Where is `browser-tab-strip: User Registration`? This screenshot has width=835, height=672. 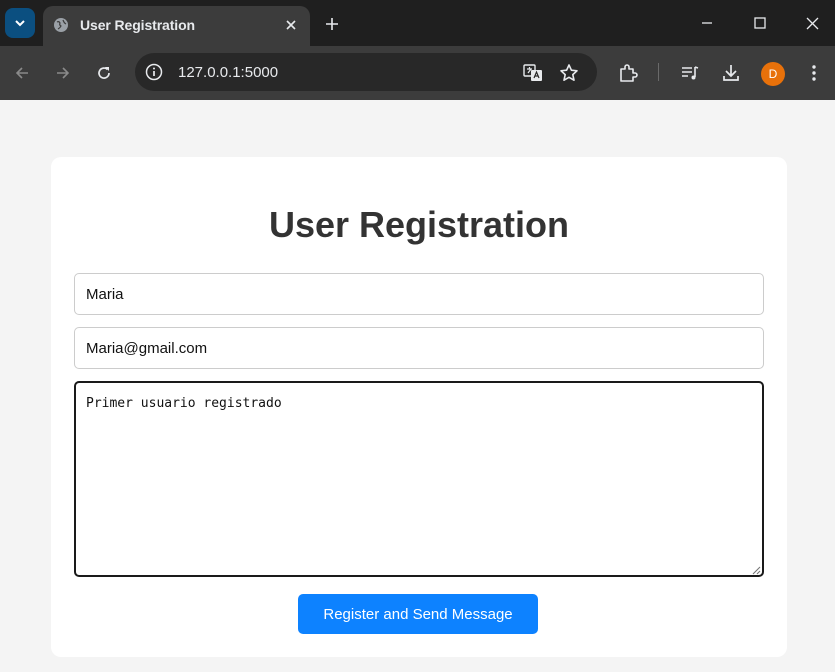 browser-tab-strip: User Registration is located at coordinates (417, 23).